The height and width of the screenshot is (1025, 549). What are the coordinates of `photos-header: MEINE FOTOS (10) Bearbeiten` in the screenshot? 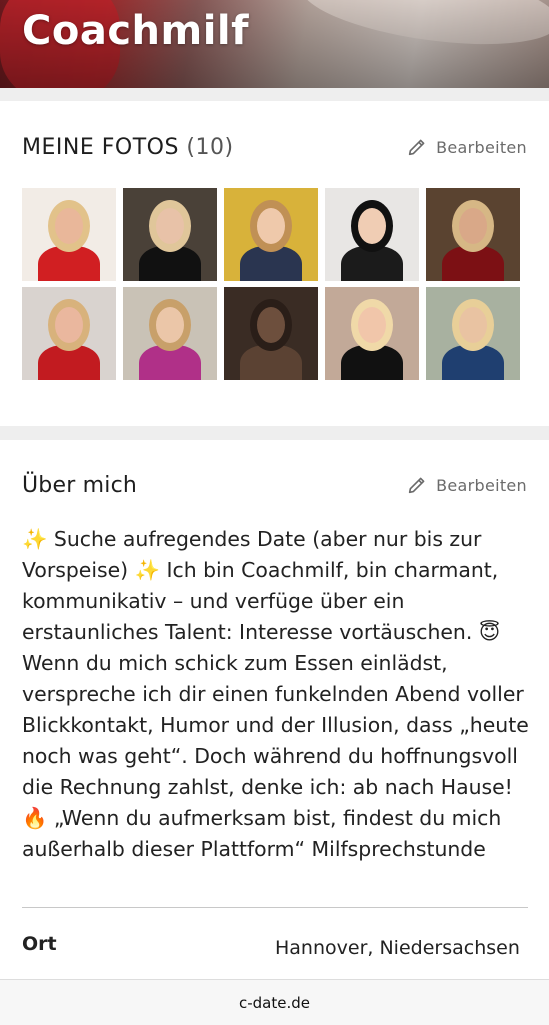 It's located at (274, 147).